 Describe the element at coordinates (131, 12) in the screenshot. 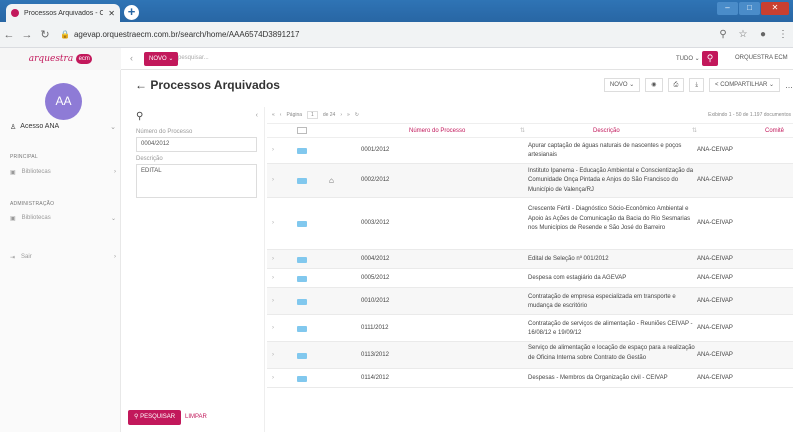

I see `new-tab-button: +` at that location.